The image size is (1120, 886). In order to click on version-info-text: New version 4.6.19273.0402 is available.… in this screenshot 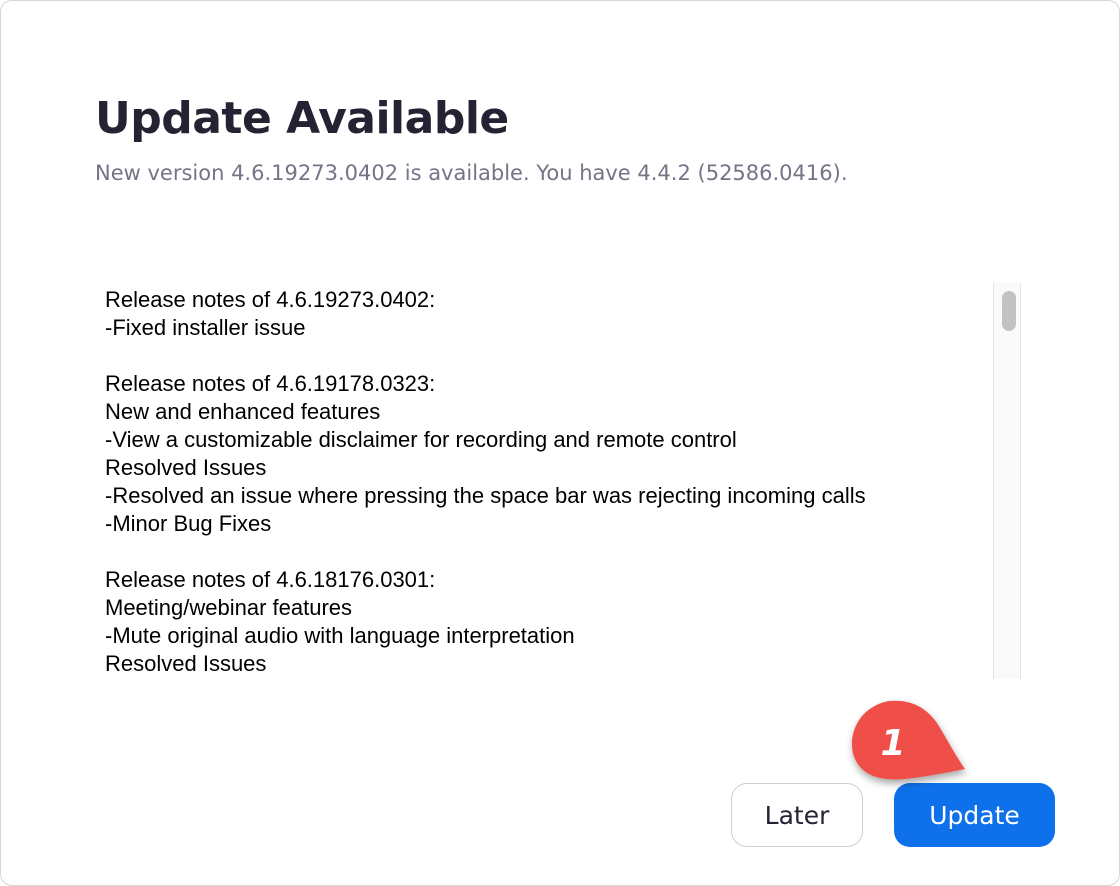, I will do `click(471, 173)`.